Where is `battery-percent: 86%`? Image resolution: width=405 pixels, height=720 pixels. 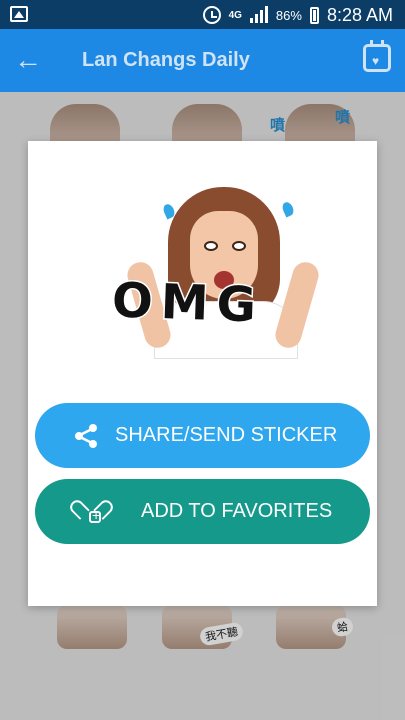 battery-percent: 86% is located at coordinates (288, 15).